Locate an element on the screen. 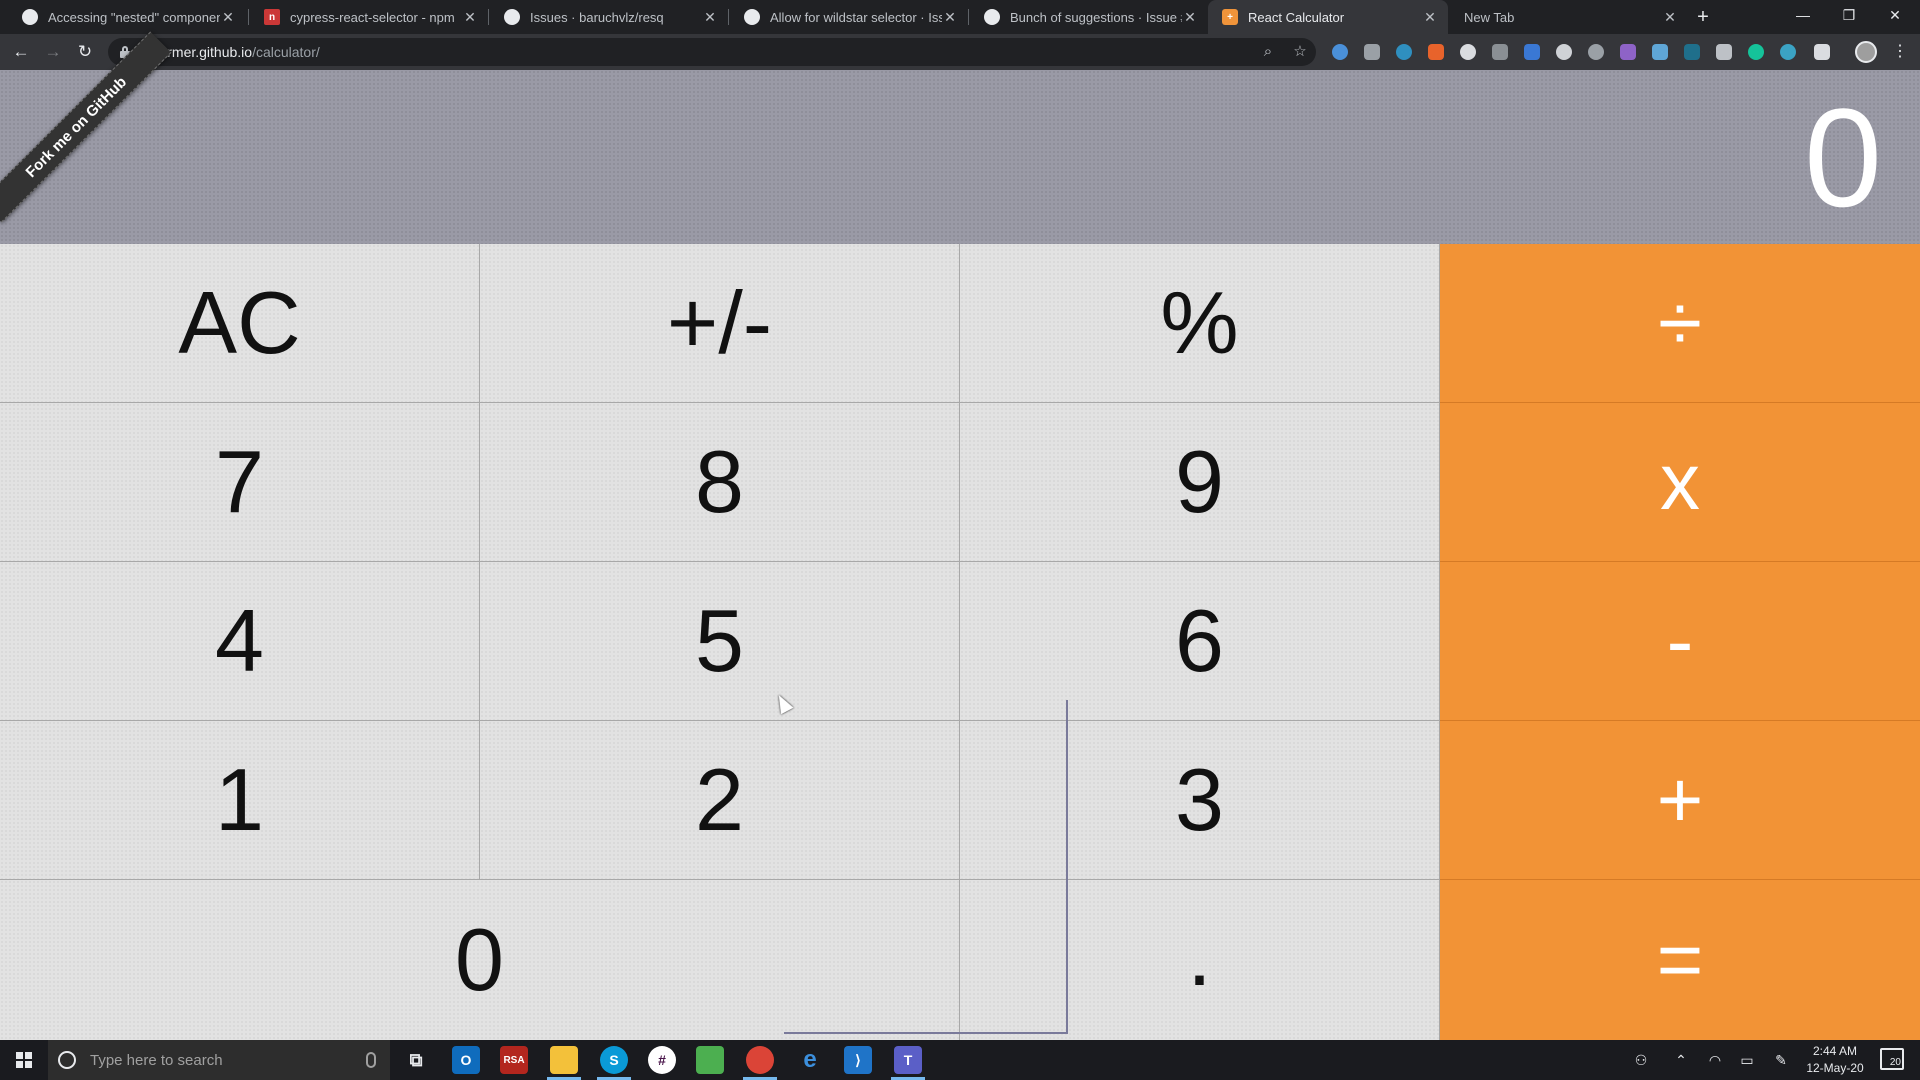  notification-center-icon: 20 is located at coordinates (1892, 1059).